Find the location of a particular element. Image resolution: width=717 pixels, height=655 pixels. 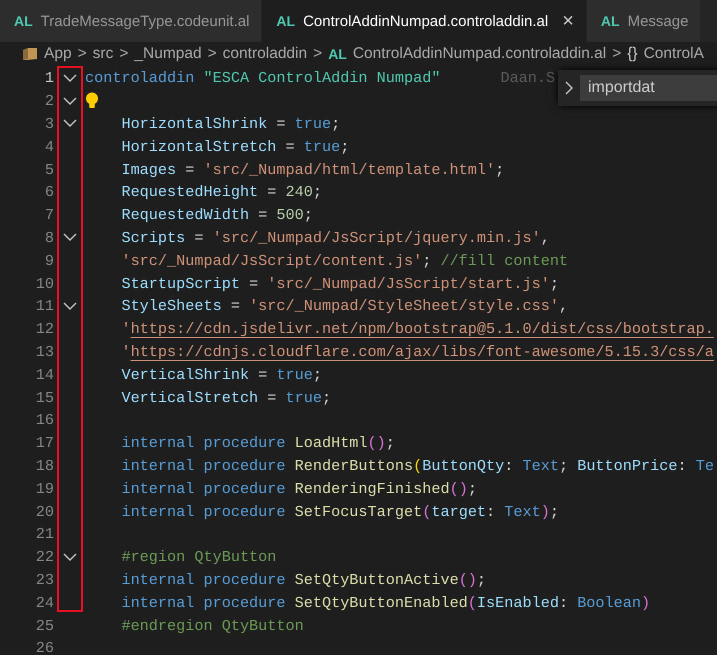

code-line: internal procedure SetQtyButtonActive(); is located at coordinates (303, 579).